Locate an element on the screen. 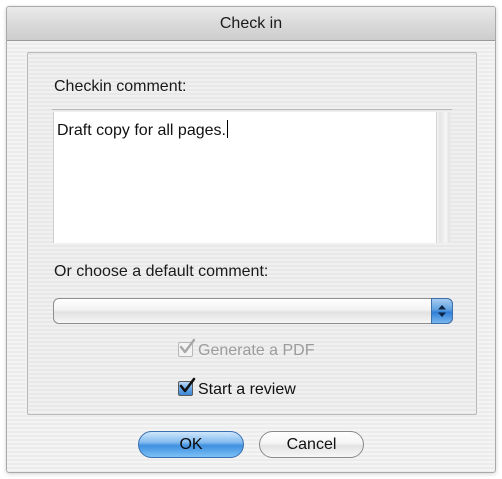 The height and width of the screenshot is (479, 502). default-comment-label: Or choose a default comment: is located at coordinates (161, 271).